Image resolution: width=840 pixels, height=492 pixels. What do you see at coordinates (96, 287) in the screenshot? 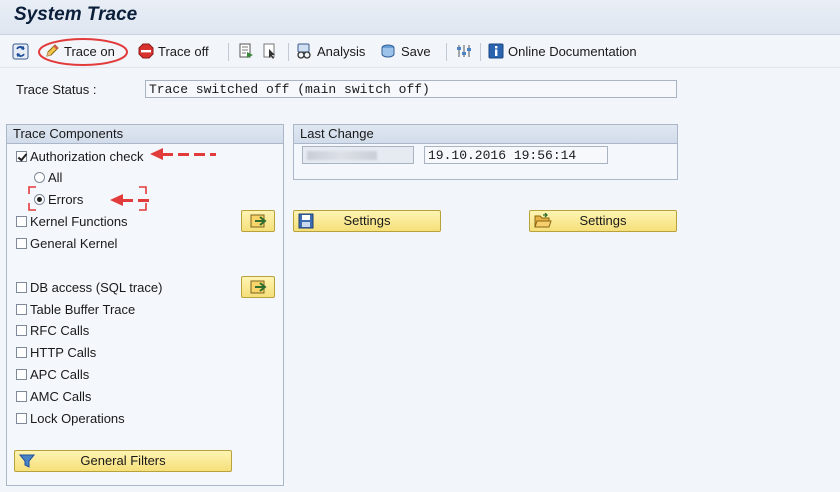
I see `db-access-label: DB access (SQL trace)` at bounding box center [96, 287].